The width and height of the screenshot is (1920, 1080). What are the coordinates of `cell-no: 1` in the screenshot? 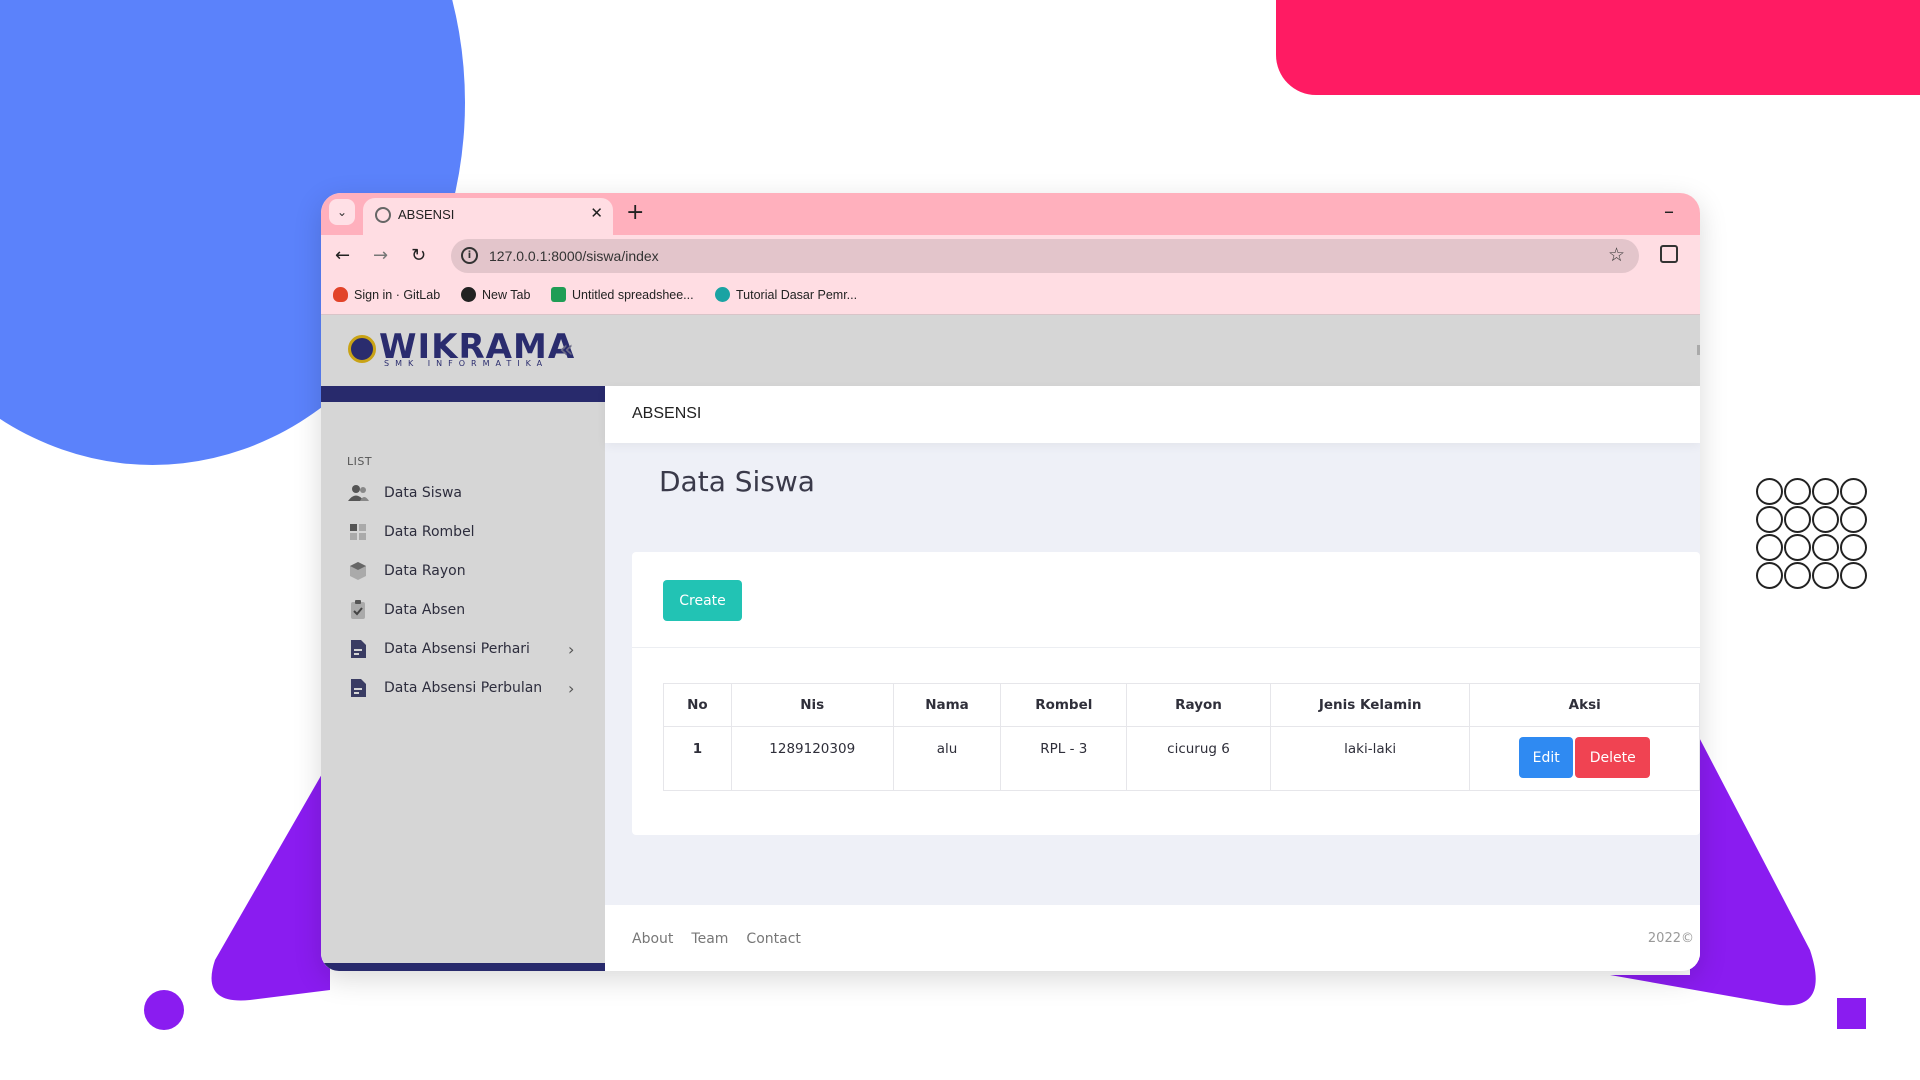 It's located at (697, 758).